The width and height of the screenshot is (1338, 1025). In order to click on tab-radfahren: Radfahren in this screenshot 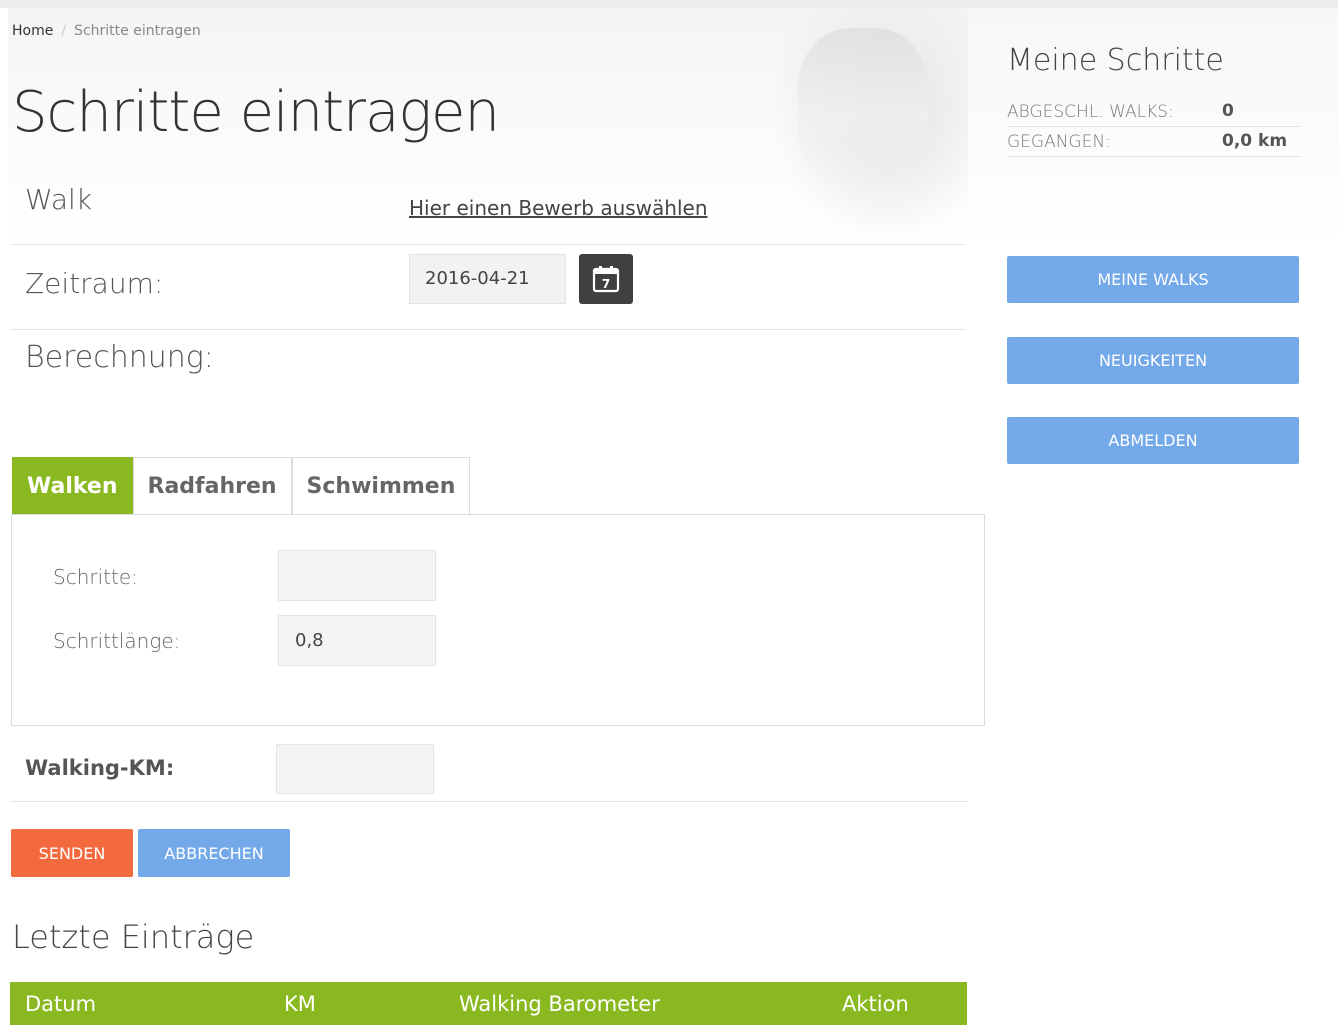, I will do `click(212, 486)`.